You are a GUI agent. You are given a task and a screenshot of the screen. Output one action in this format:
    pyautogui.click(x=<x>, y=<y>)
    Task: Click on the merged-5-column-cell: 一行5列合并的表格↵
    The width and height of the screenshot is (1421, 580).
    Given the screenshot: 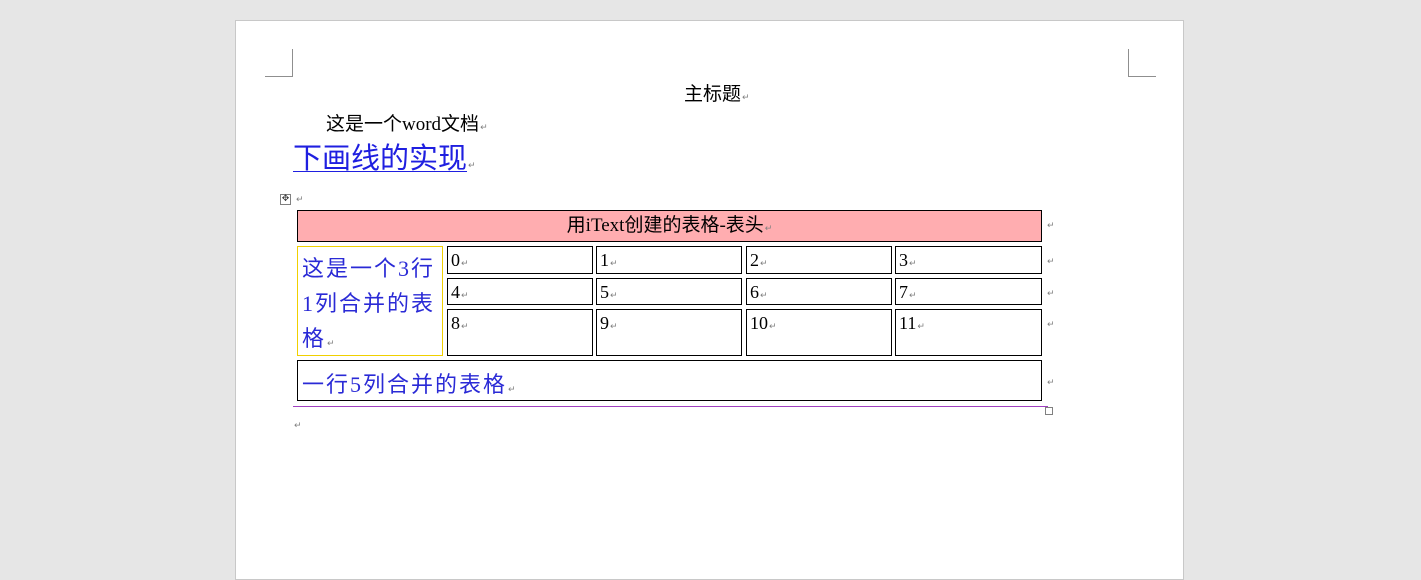 What is the action you would take?
    pyautogui.click(x=669, y=380)
    